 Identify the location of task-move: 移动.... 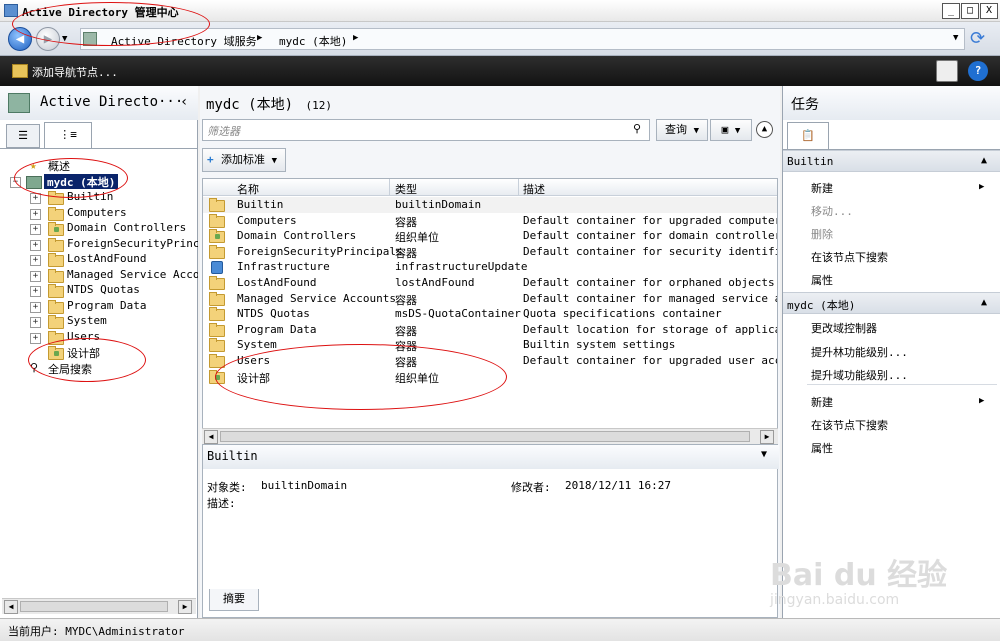
(832, 211).